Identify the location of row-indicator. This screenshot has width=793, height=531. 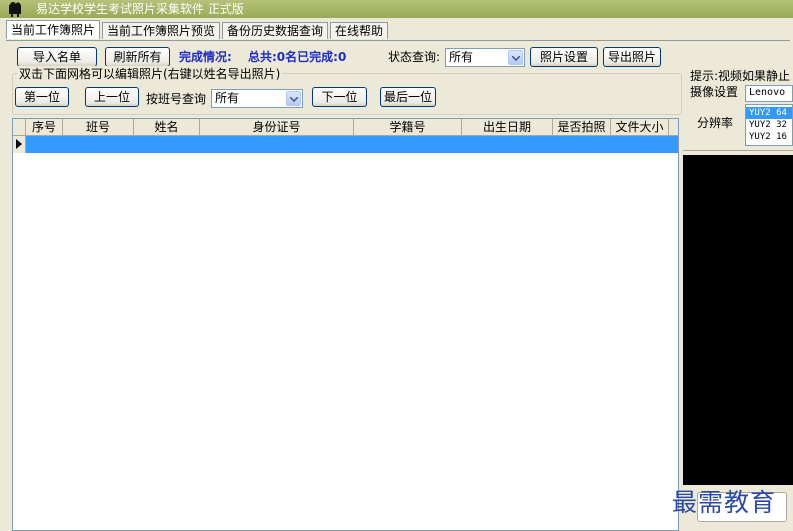
(19, 144).